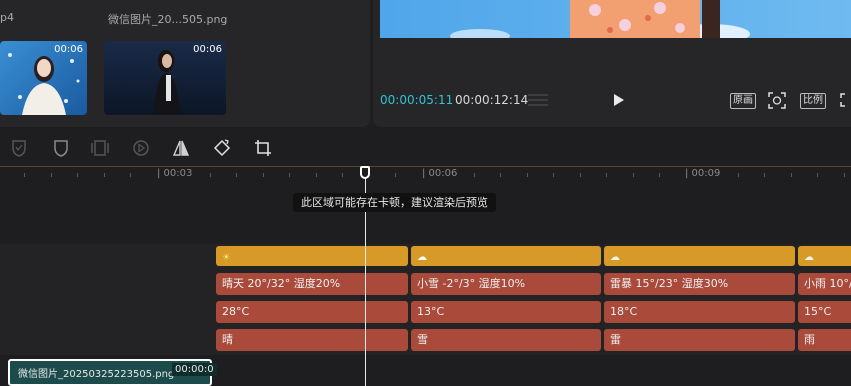 The width and height of the screenshot is (851, 386). What do you see at coordinates (506, 256) in the screenshot?
I see `sticker-clip-snow: ☁` at bounding box center [506, 256].